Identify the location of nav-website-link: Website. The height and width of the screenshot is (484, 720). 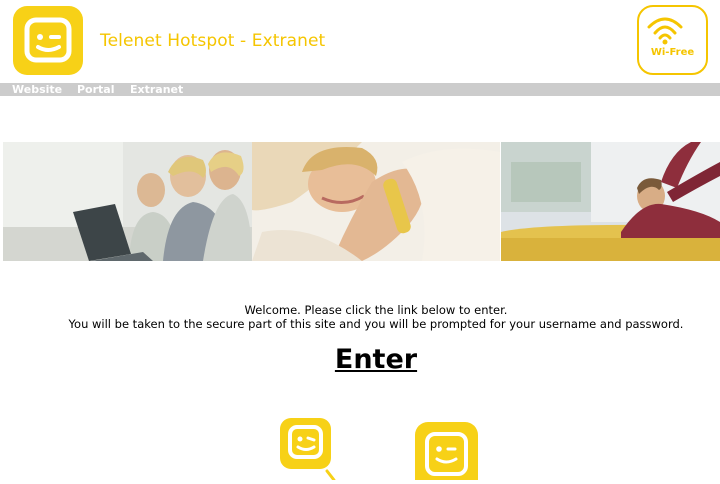
(37, 89).